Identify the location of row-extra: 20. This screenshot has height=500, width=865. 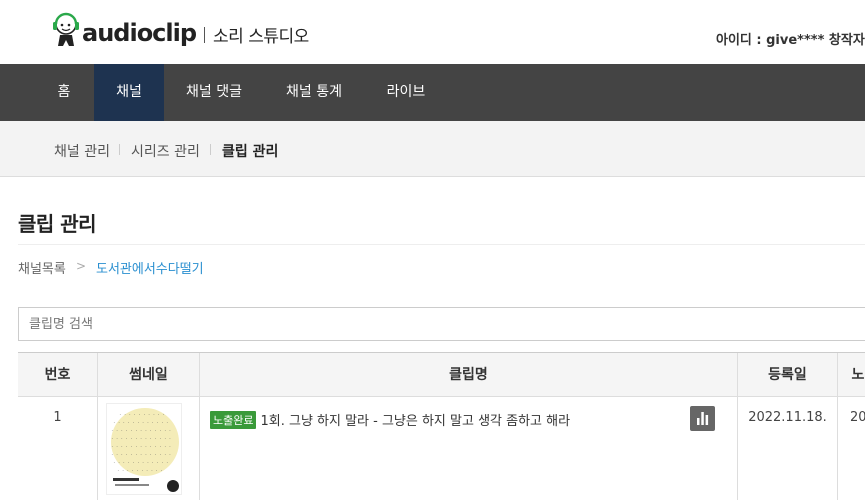
(857, 417).